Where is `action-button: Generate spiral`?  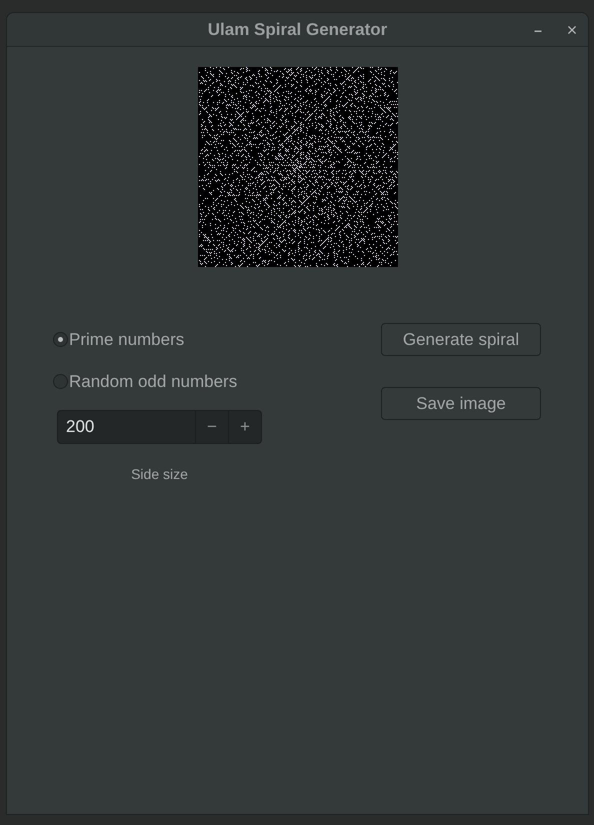 action-button: Generate spiral is located at coordinates (461, 339).